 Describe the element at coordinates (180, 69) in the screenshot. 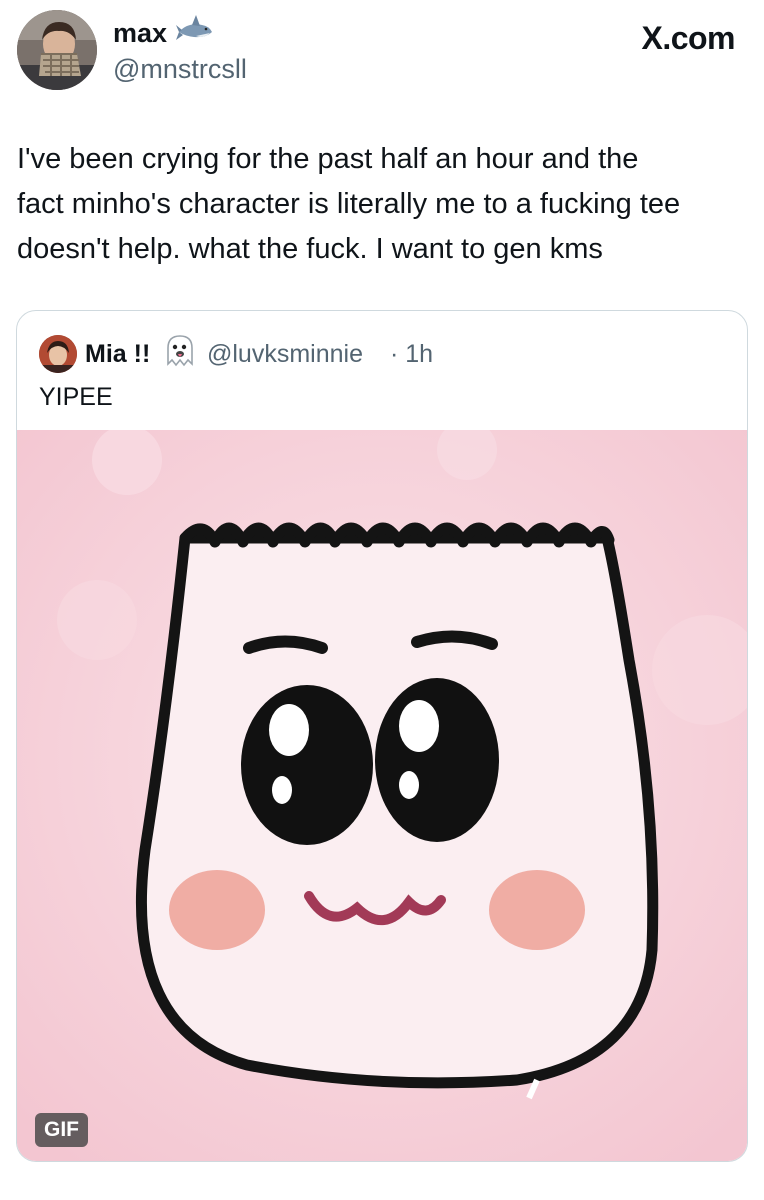

I see `author-handle: @mnstrcsll` at that location.